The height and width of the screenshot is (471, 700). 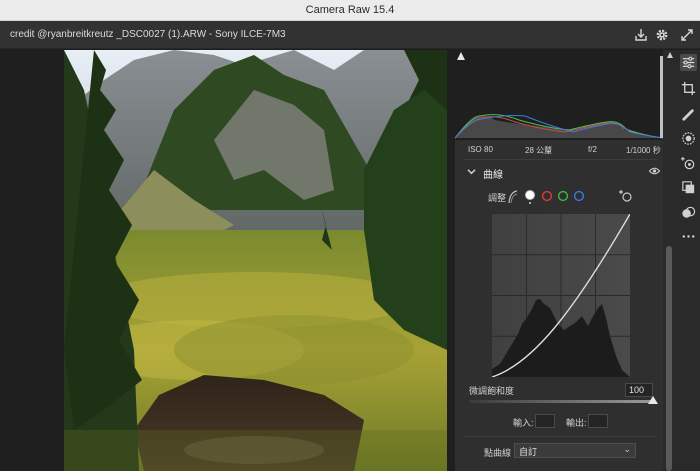 I want to click on healing-icon, so click(x=688, y=114).